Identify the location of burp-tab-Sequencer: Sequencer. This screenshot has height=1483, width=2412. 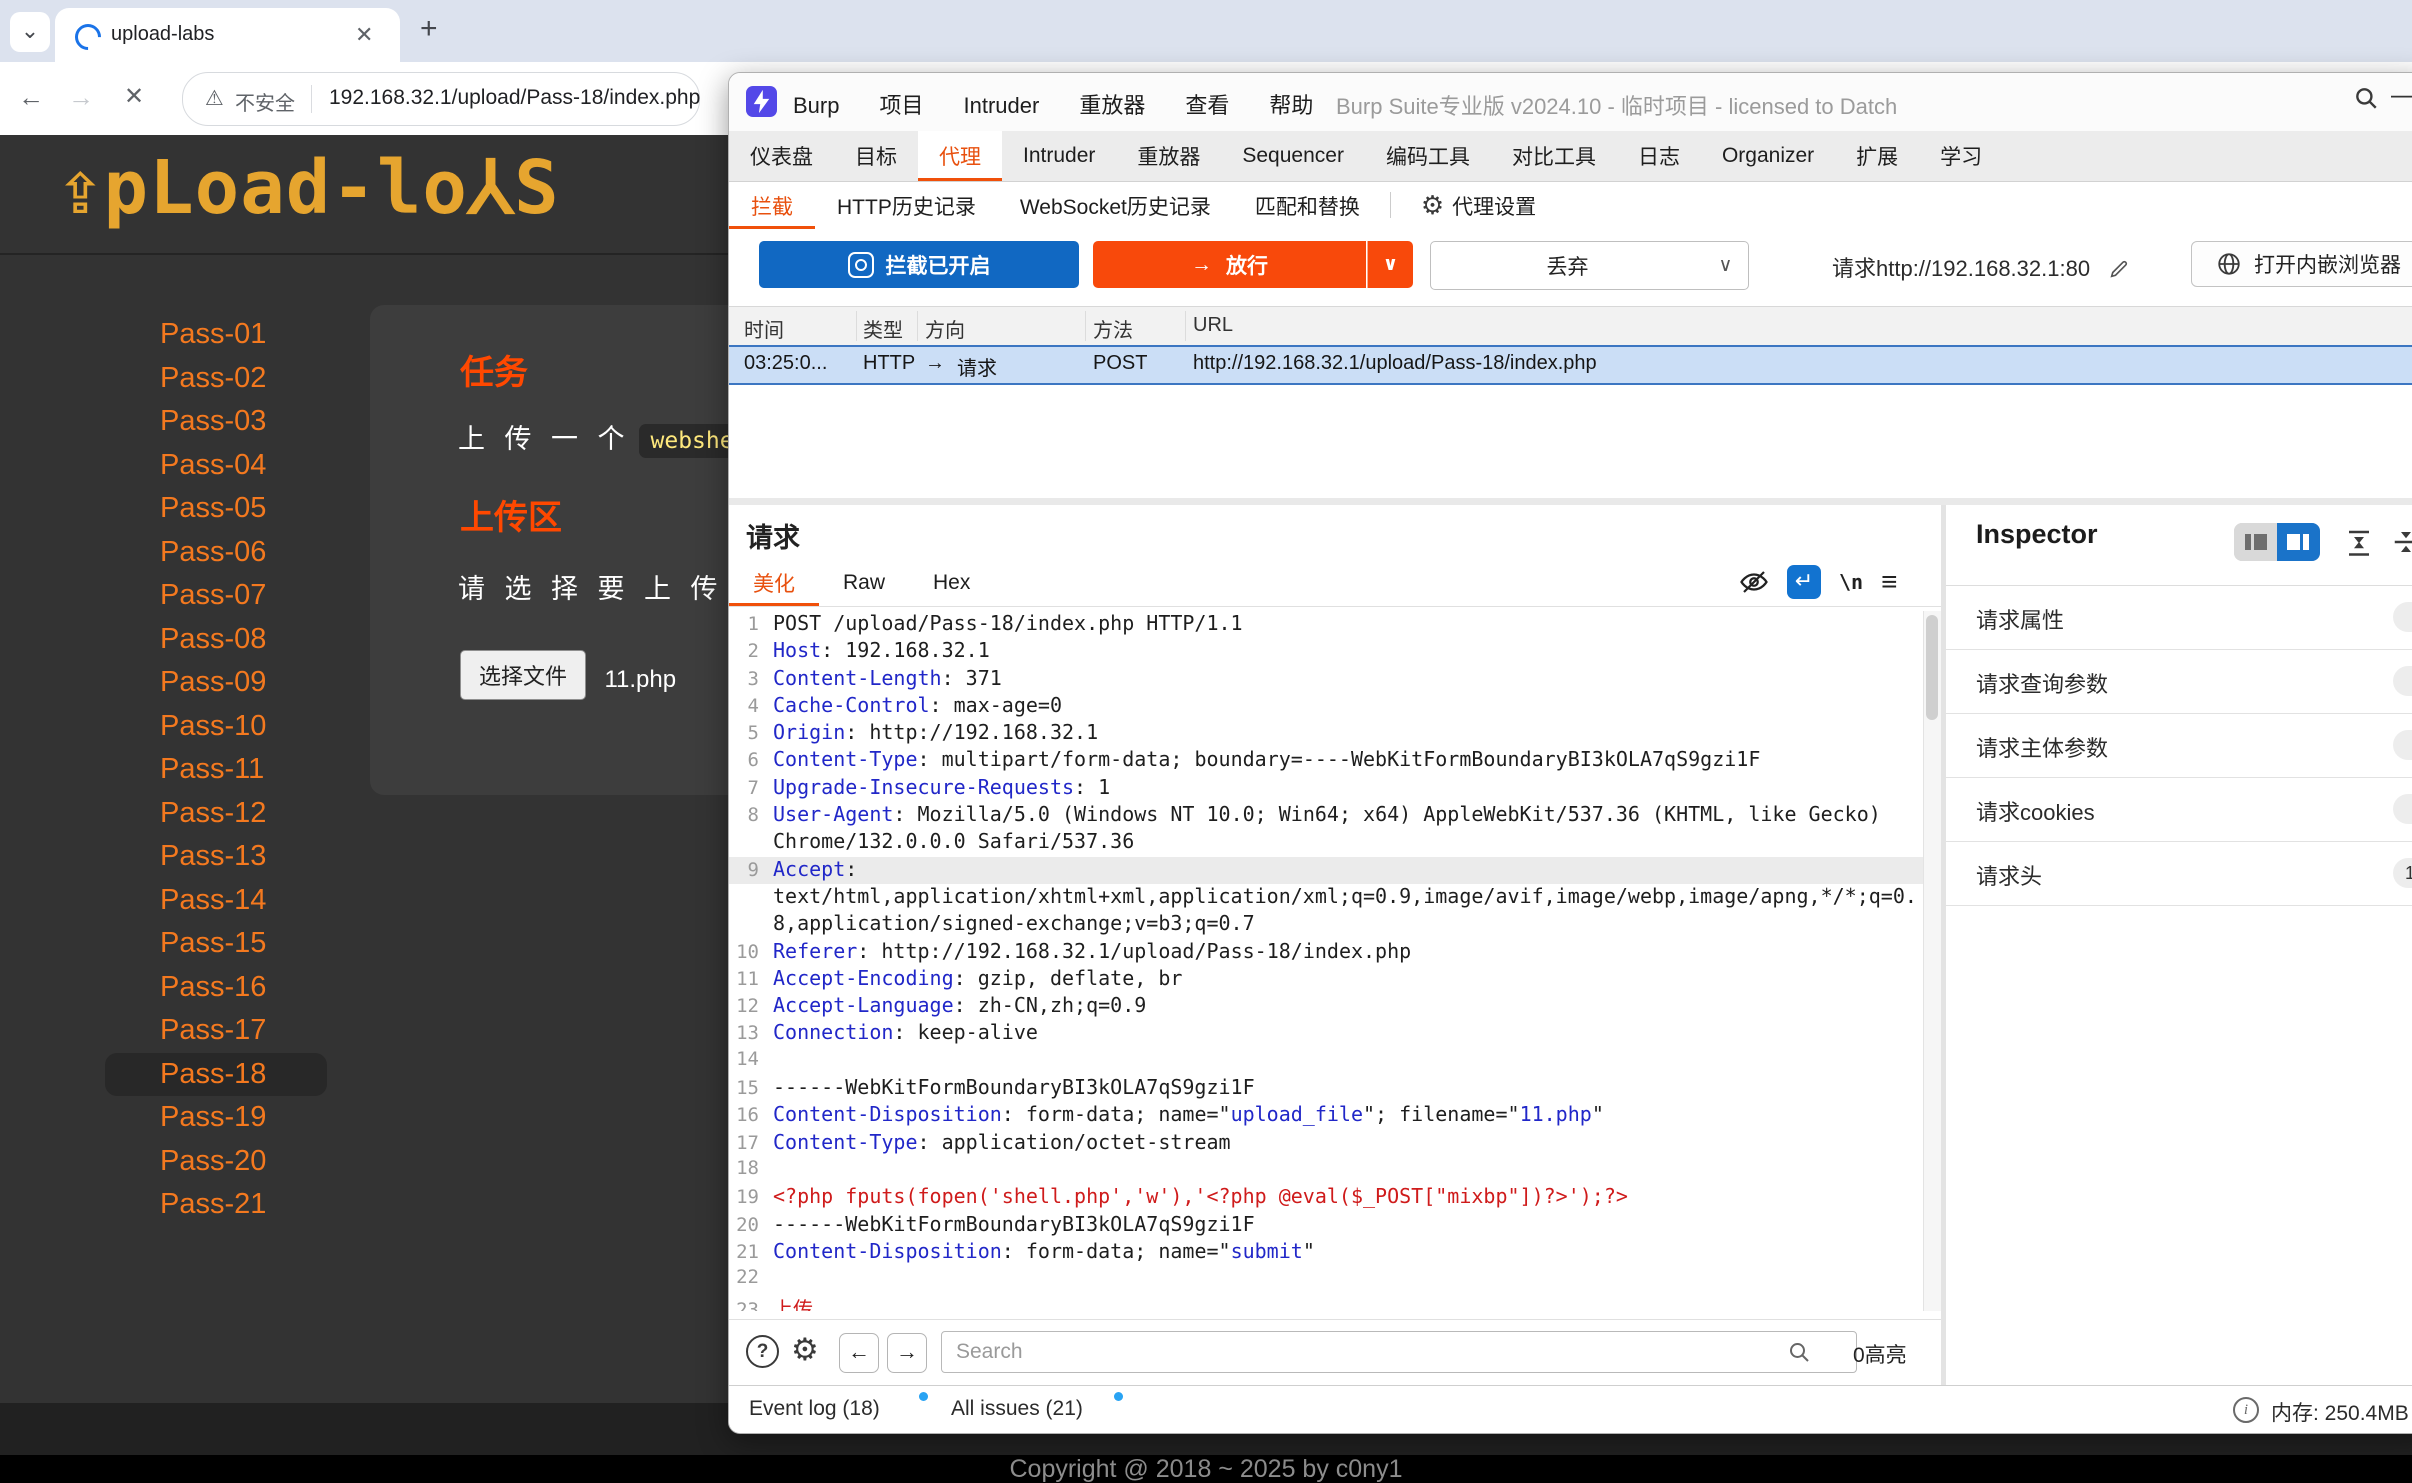
(1293, 156).